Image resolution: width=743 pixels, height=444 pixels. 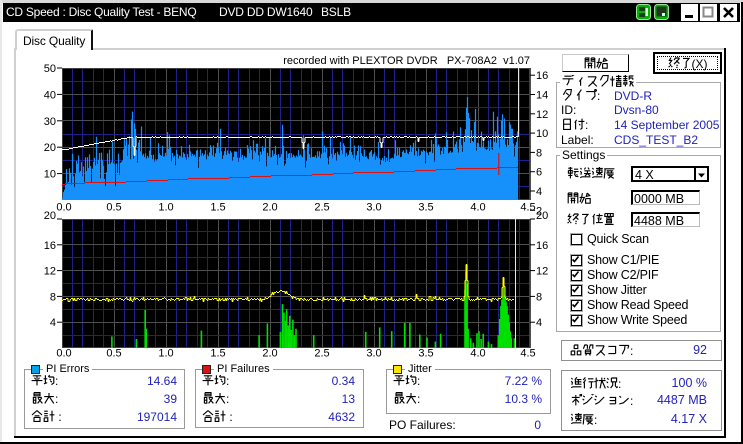 What do you see at coordinates (373, 354) in the screenshot?
I see `svg-text: 3.0` at bounding box center [373, 354].